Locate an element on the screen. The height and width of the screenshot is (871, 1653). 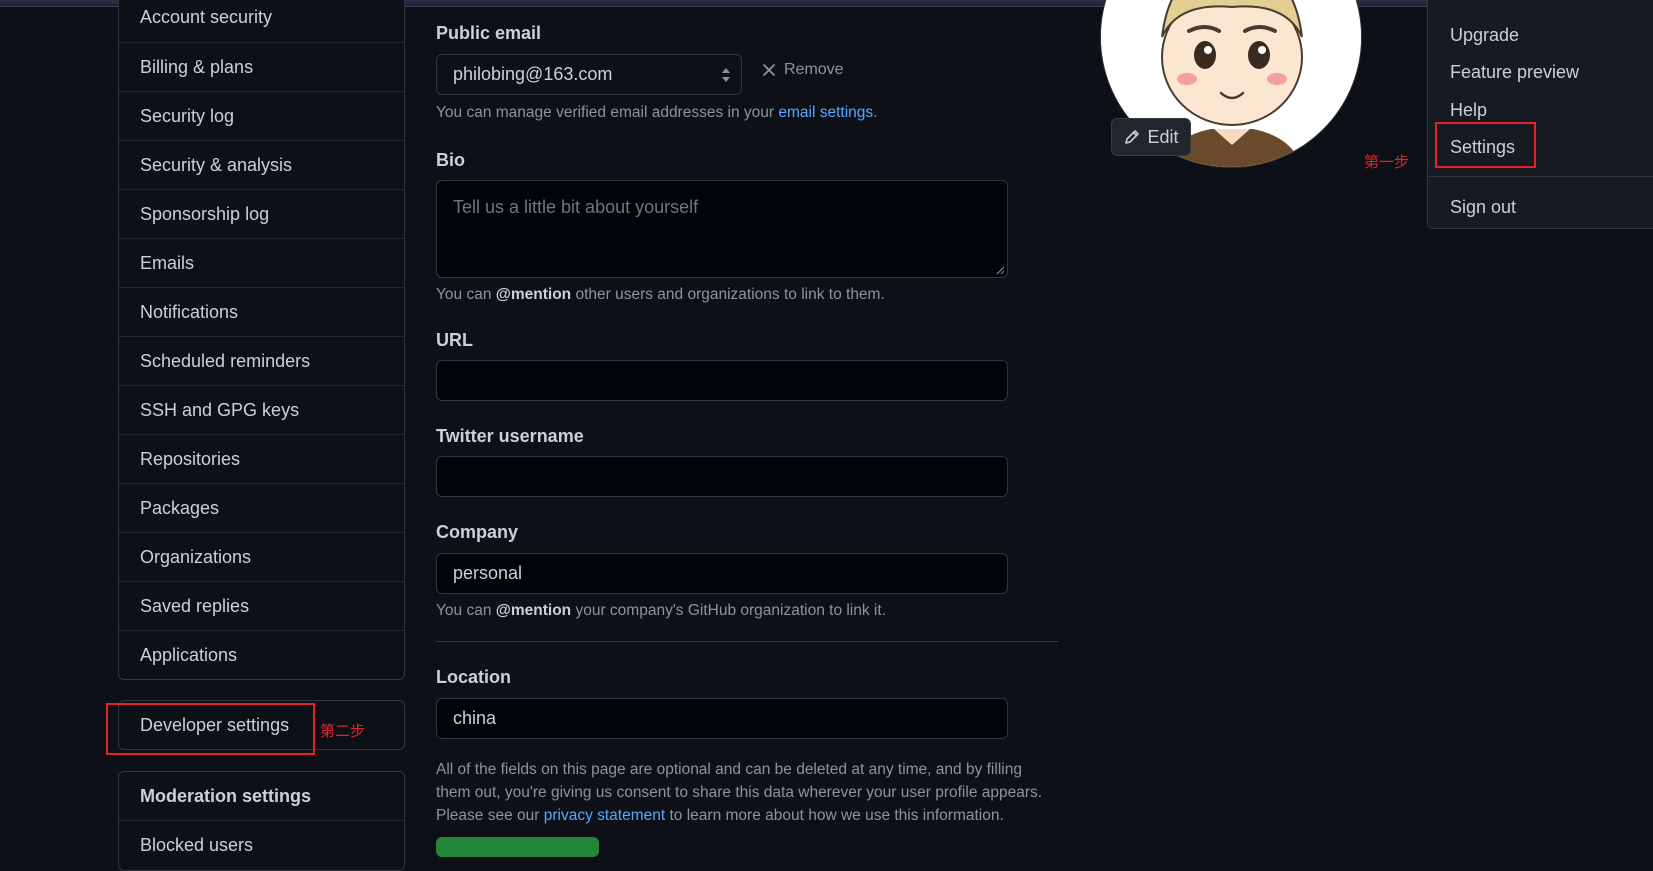
sidebar-item-label: Notifications is located at coordinates (189, 311).